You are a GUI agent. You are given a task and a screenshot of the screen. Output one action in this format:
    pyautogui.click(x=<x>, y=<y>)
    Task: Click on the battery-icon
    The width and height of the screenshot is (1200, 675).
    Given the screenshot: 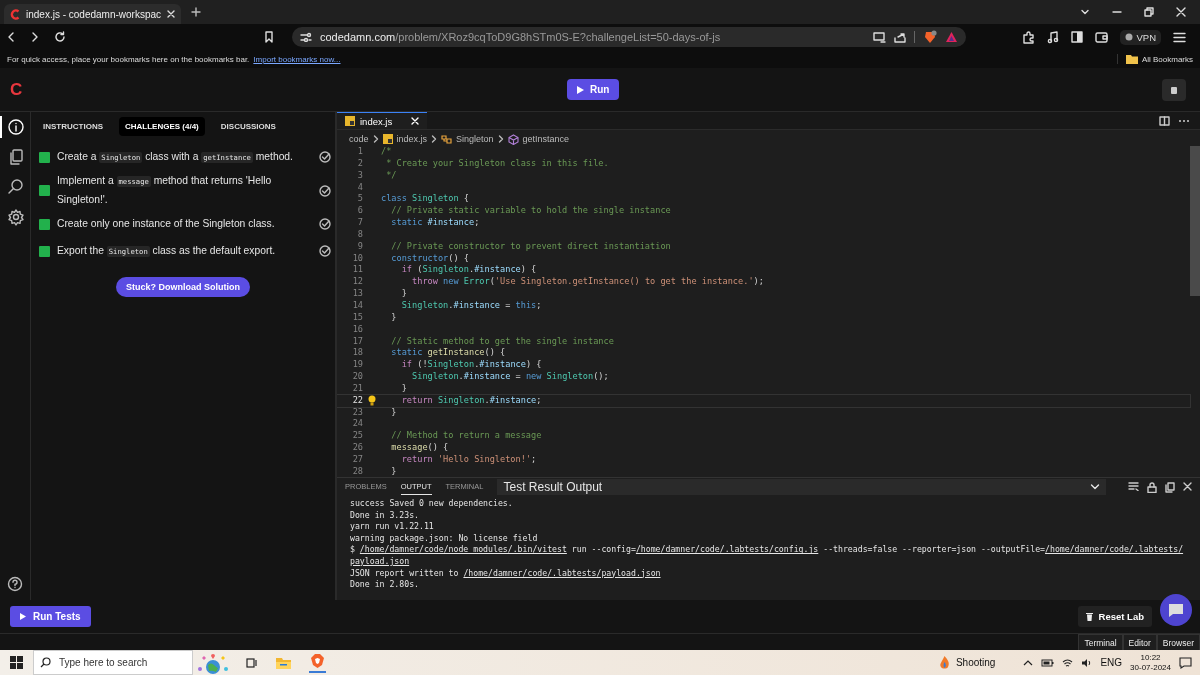 What is the action you would take?
    pyautogui.click(x=1048, y=662)
    